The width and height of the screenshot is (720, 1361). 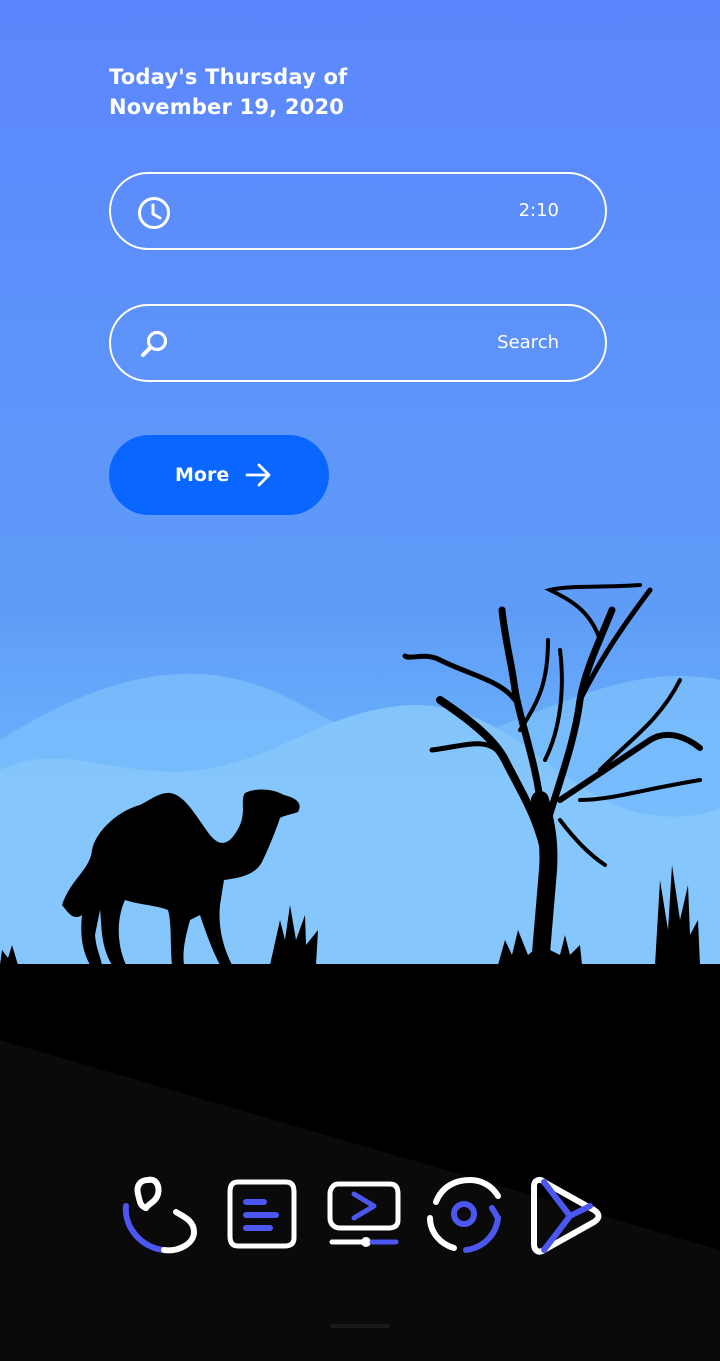 What do you see at coordinates (258, 475) in the screenshot?
I see `arrow-right-icon` at bounding box center [258, 475].